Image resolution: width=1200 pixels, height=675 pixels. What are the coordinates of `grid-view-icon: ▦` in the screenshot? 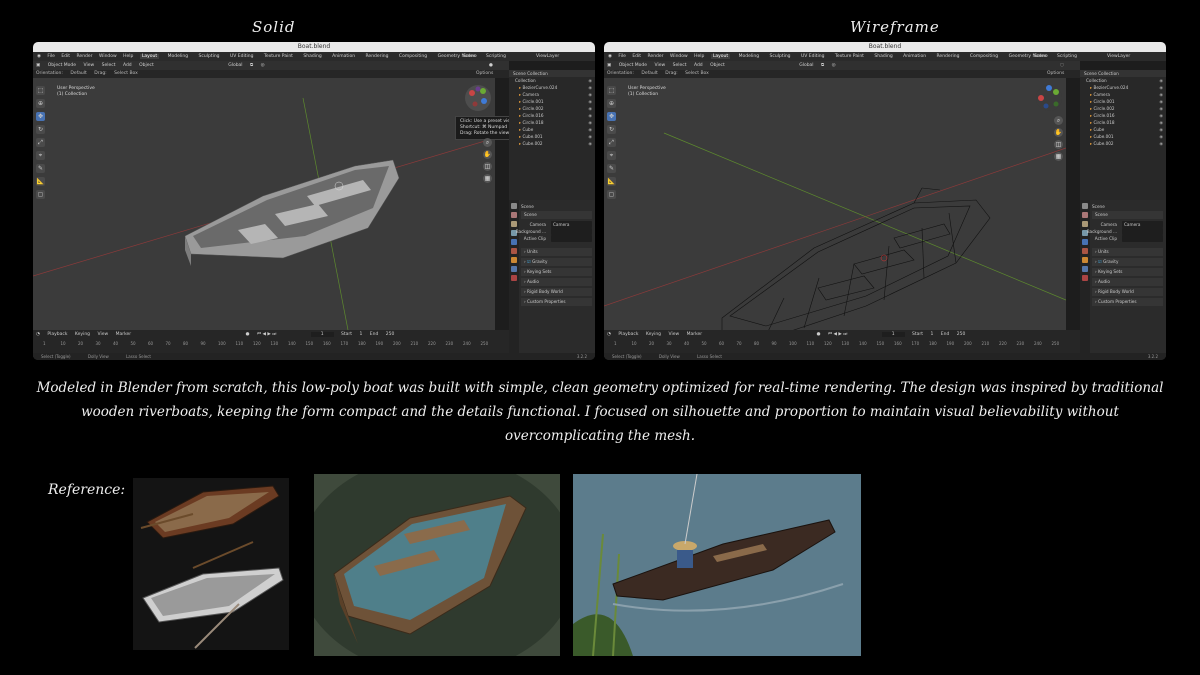 It's located at (1058, 156).